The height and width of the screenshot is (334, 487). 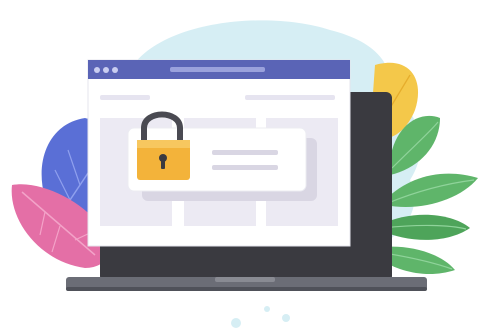 What do you see at coordinates (217, 69) in the screenshot?
I see `address-bar` at bounding box center [217, 69].